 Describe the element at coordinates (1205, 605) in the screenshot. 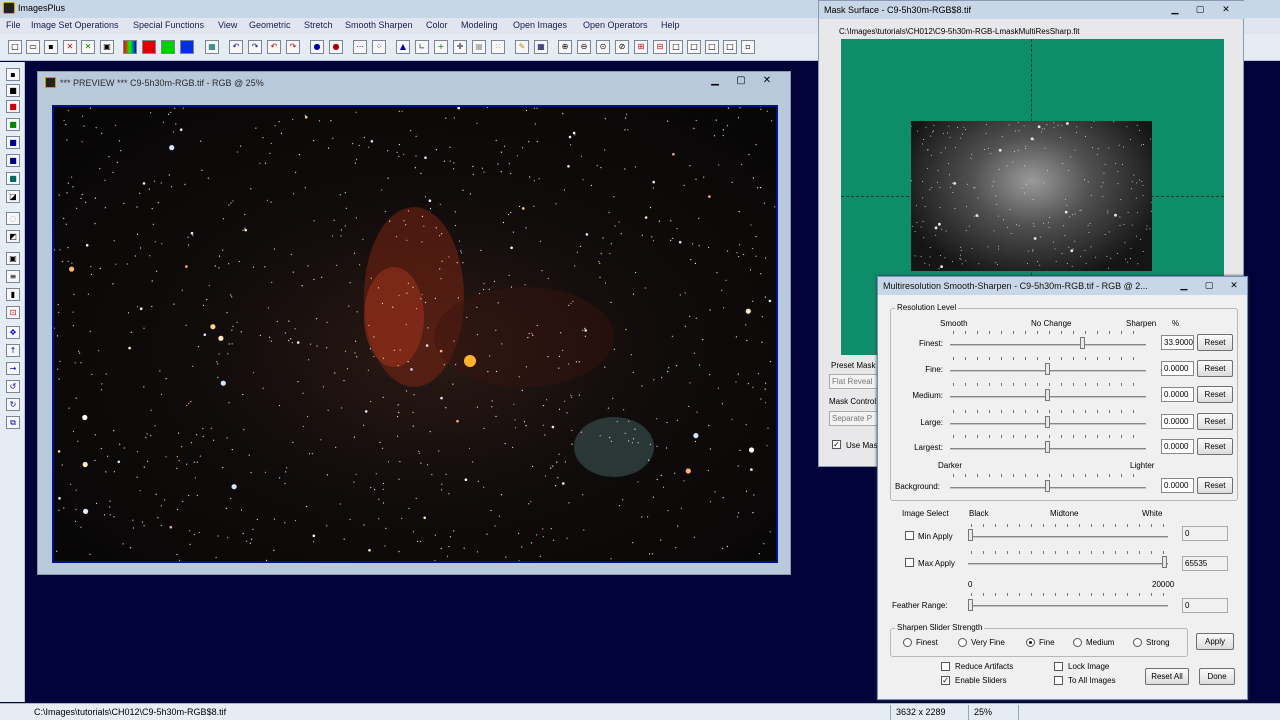

I see `feather-range-value-field: 0` at that location.